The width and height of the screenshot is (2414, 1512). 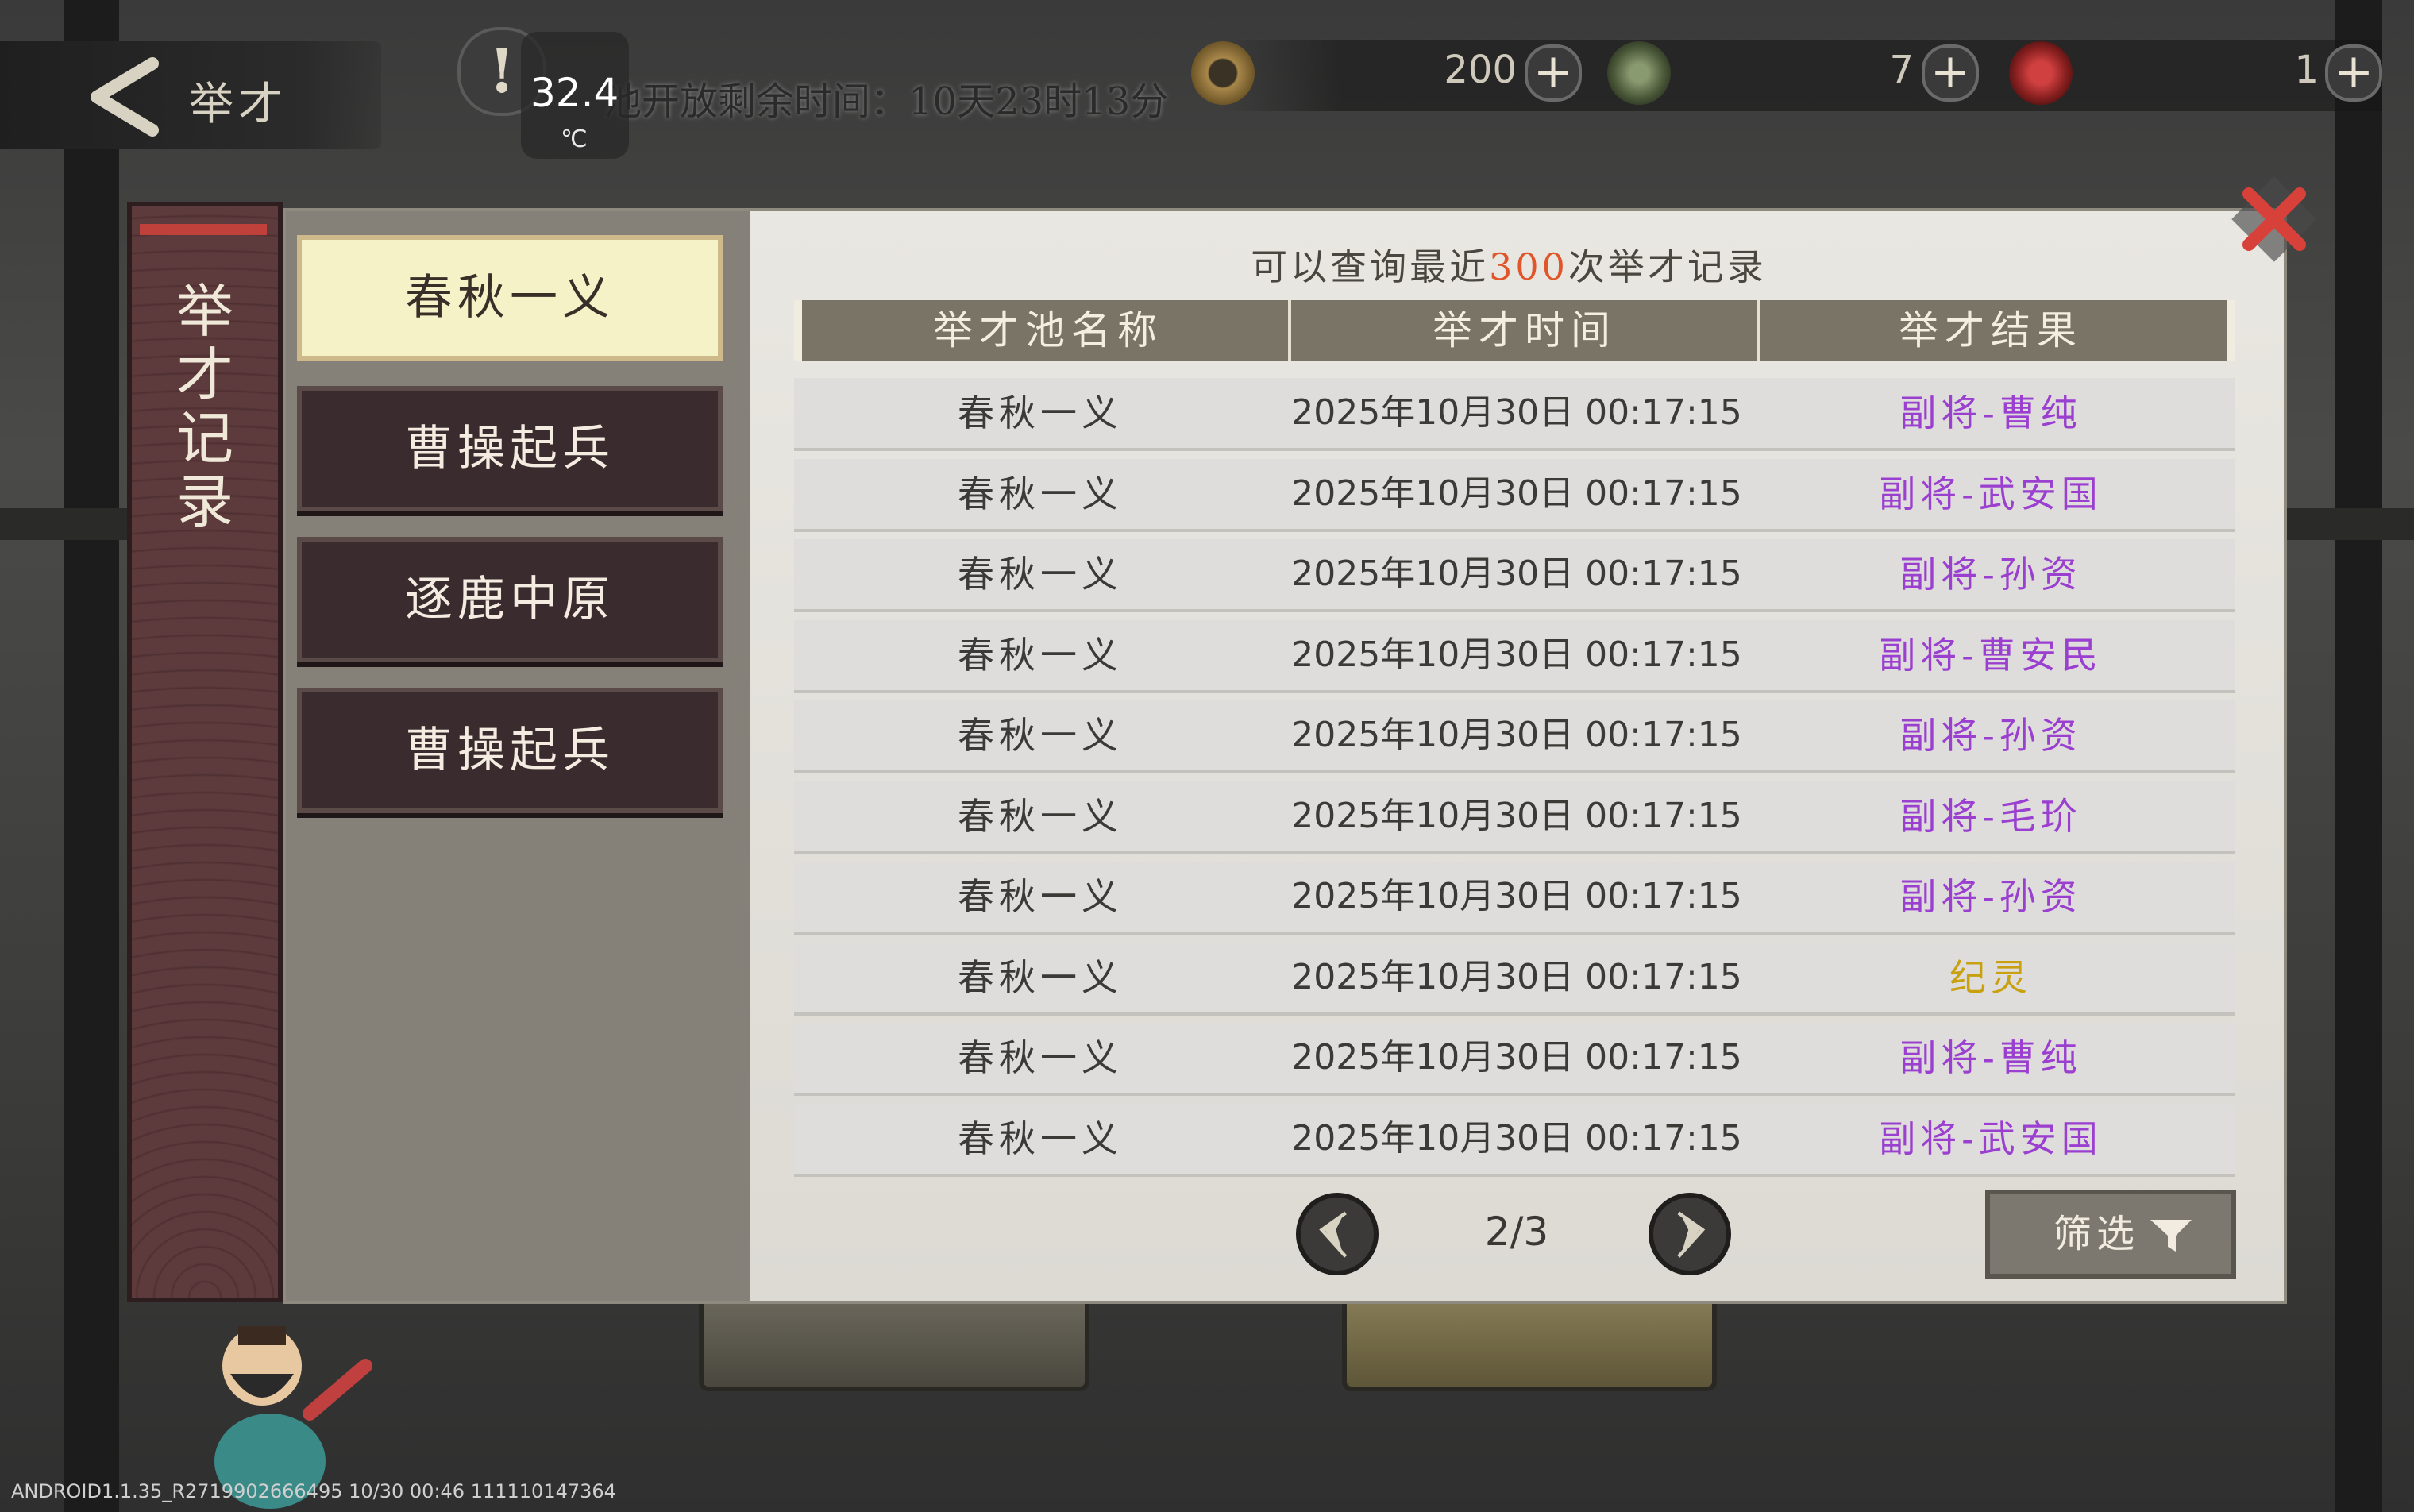 I want to click on pool-tab-caocao: 曹操起兵, so click(x=510, y=448).